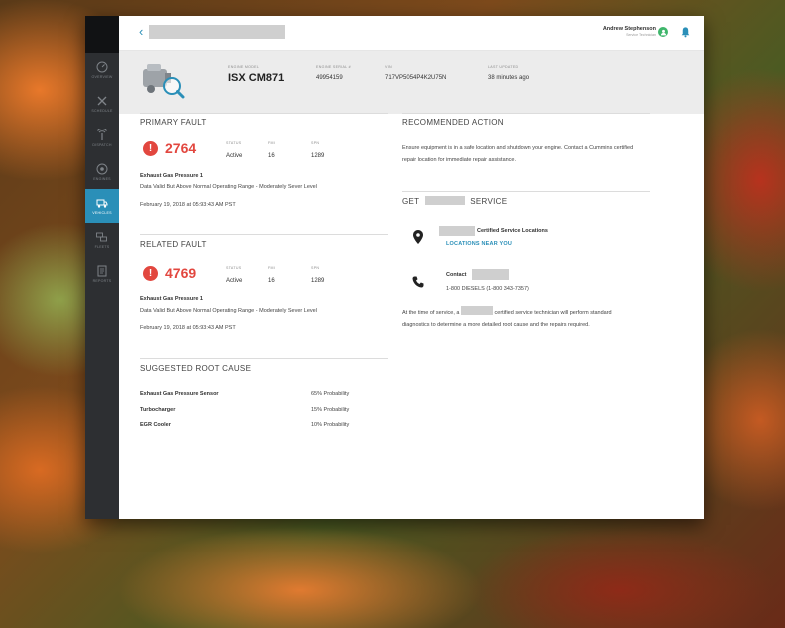 This screenshot has width=785, height=628. I want to click on recommended-action-title: RECOMMENDED ACTION, so click(453, 122).